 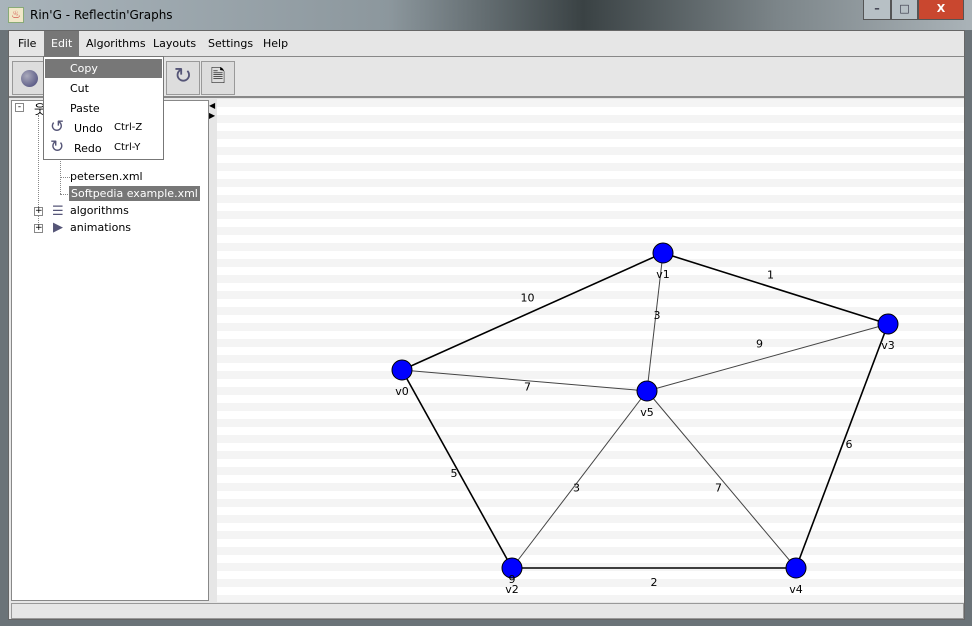 I want to click on graph-node-v3, so click(x=888, y=324).